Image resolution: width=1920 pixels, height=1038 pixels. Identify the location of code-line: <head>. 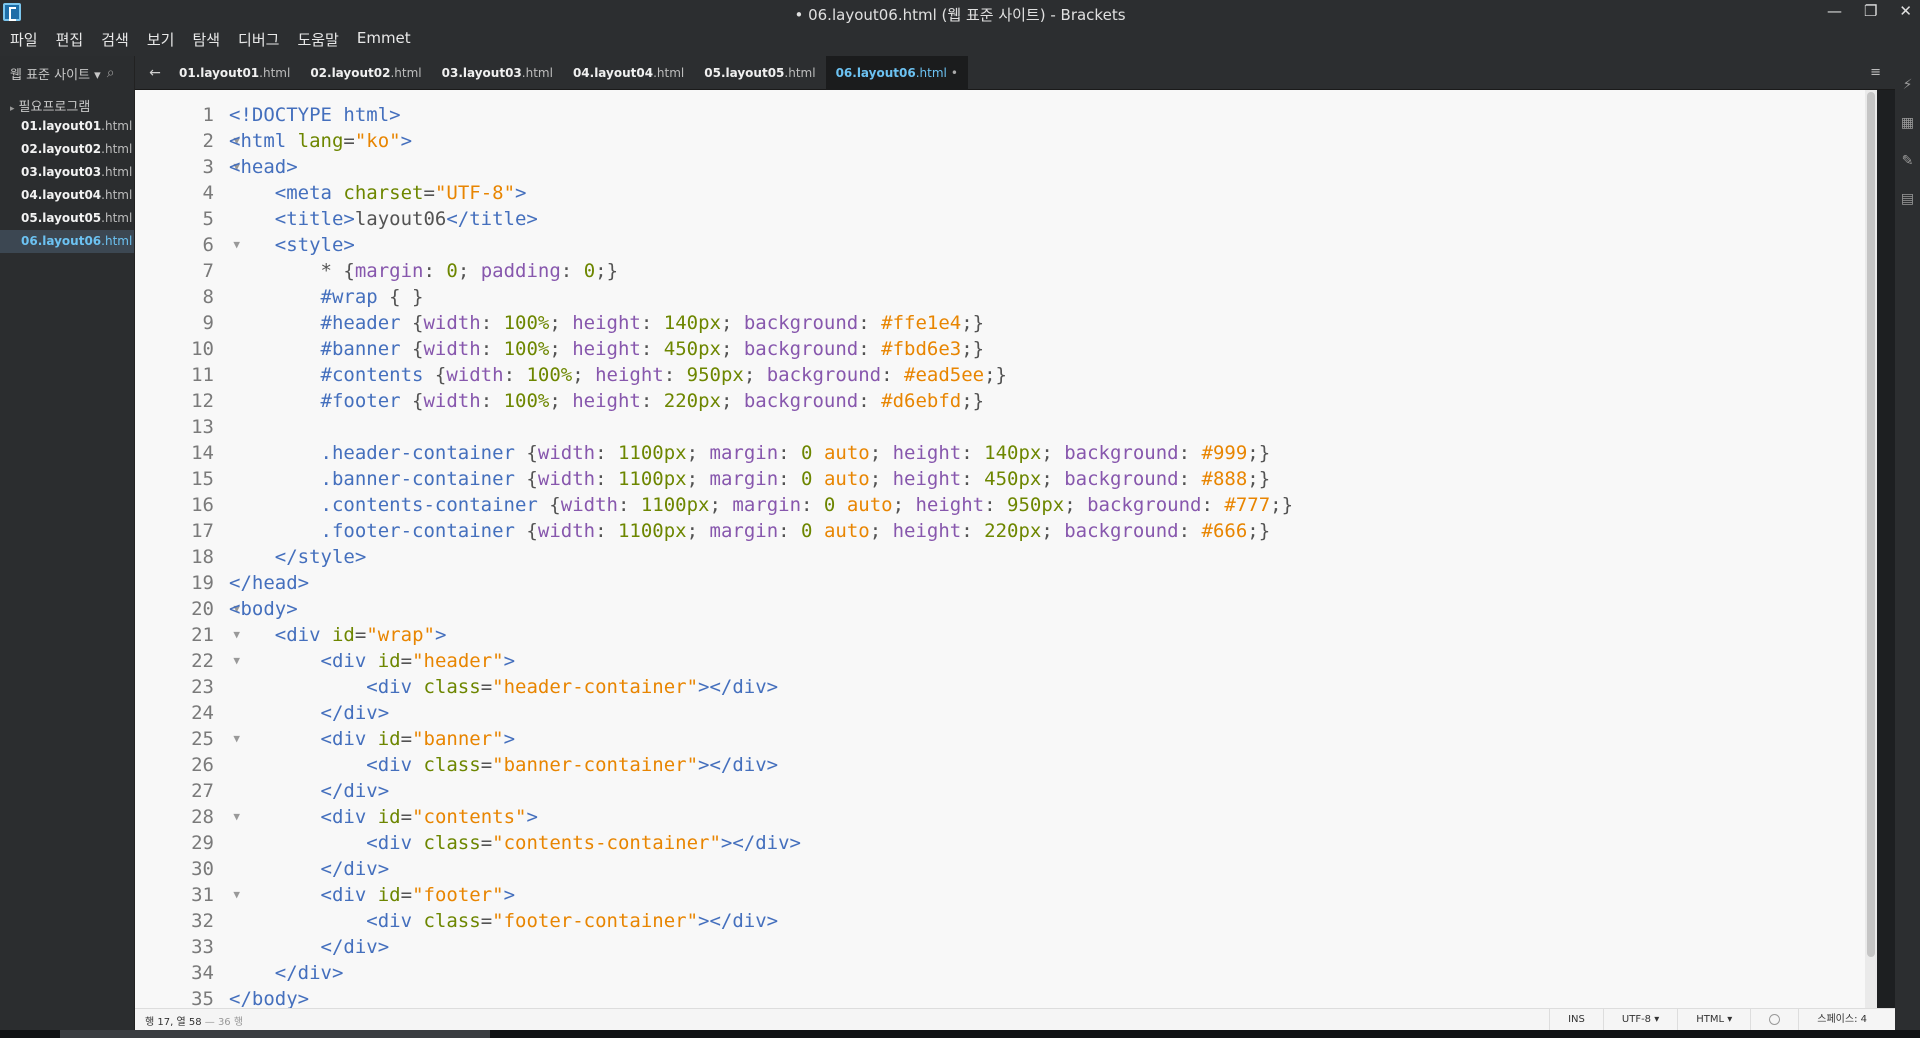
(1049, 167).